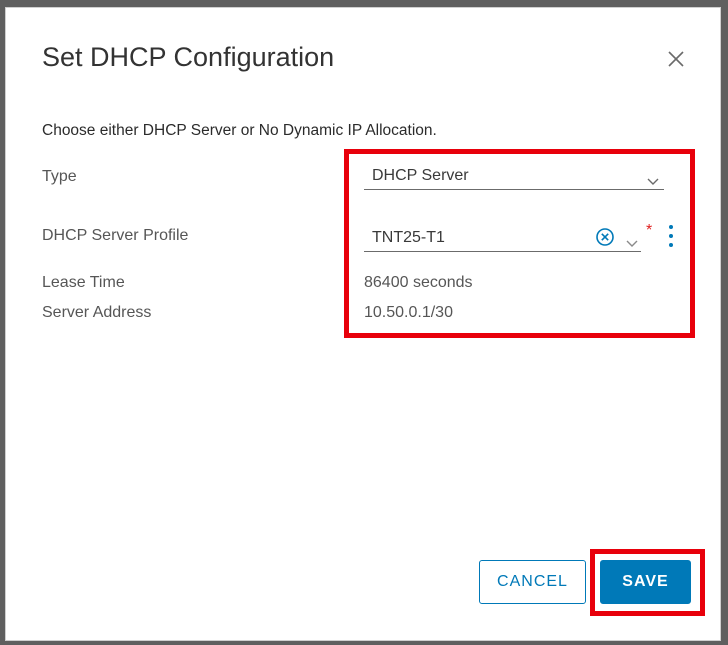 The width and height of the screenshot is (728, 645). Describe the element at coordinates (408, 237) in the screenshot. I see `profile-select-value: TNT25-T1` at that location.